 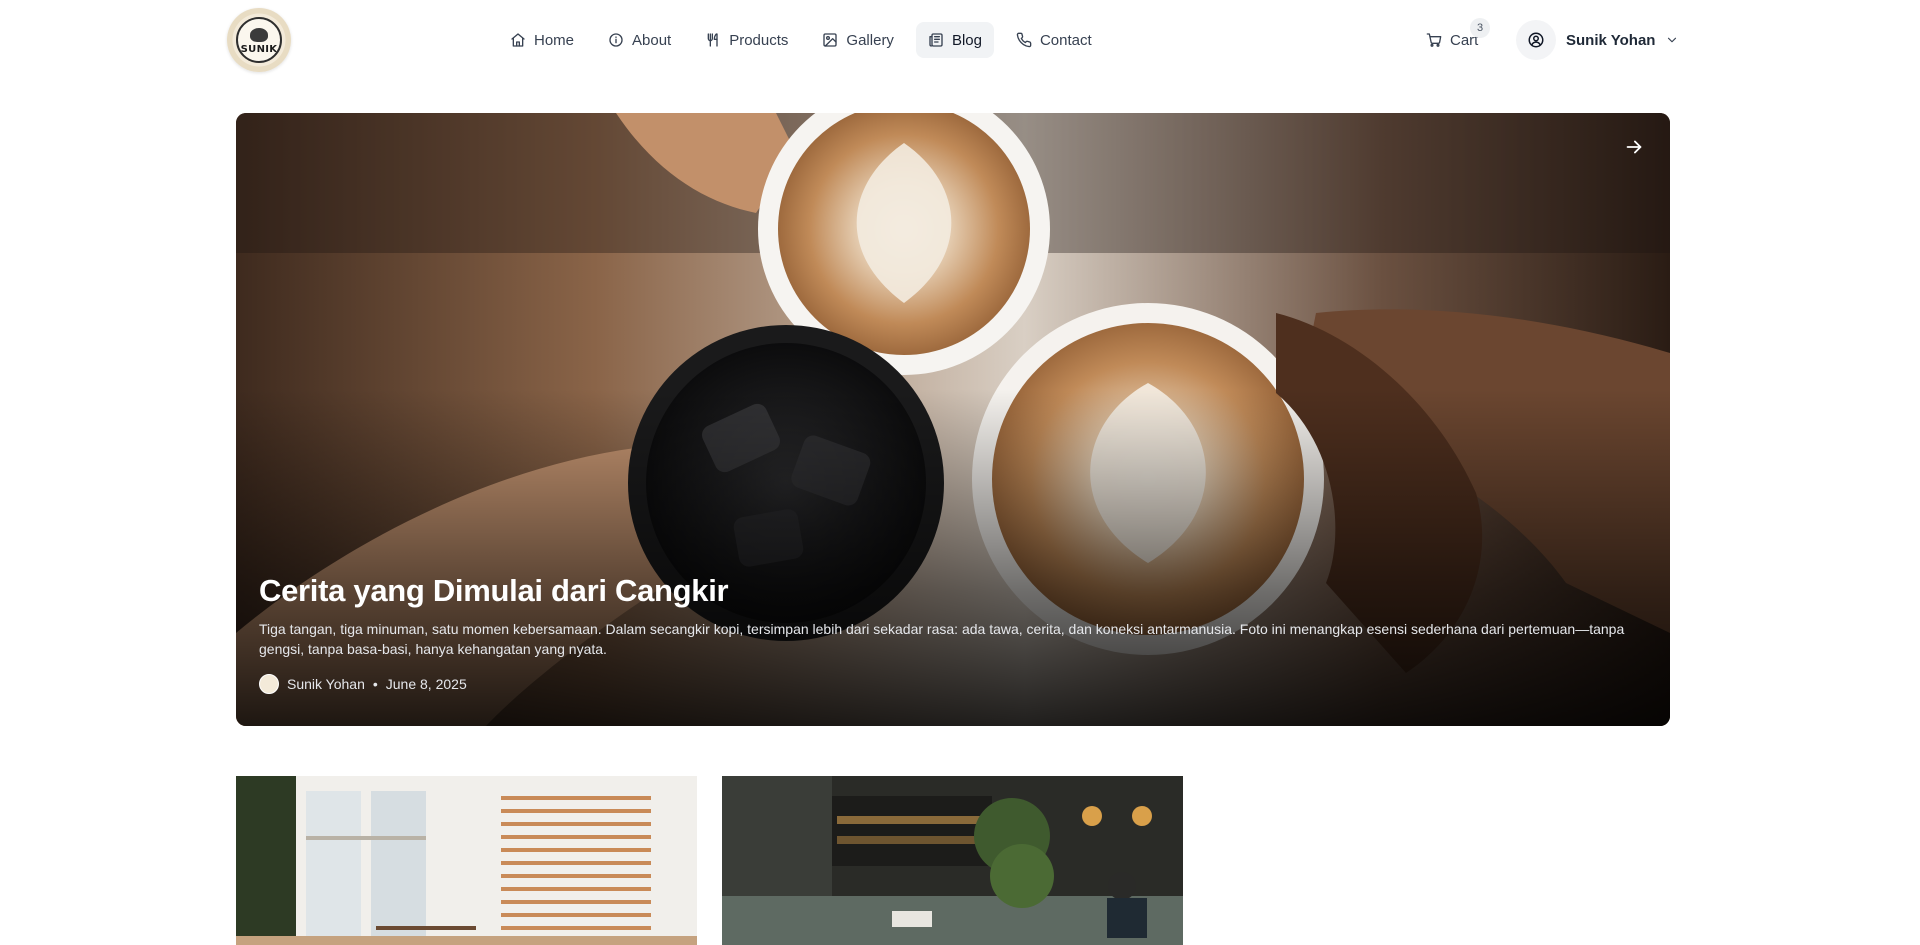 What do you see at coordinates (269, 684) in the screenshot?
I see `author-avatar` at bounding box center [269, 684].